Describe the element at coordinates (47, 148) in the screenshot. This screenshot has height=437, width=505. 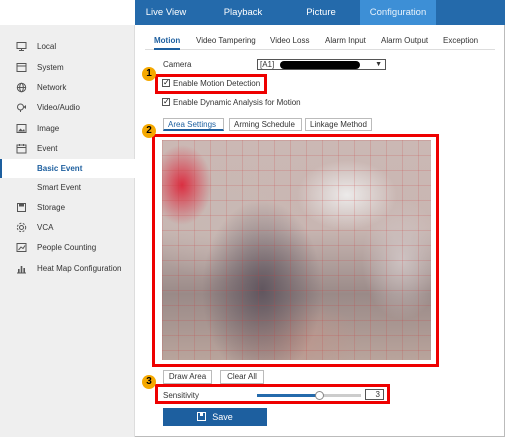
I see `sidebar-item-label: Event` at that location.